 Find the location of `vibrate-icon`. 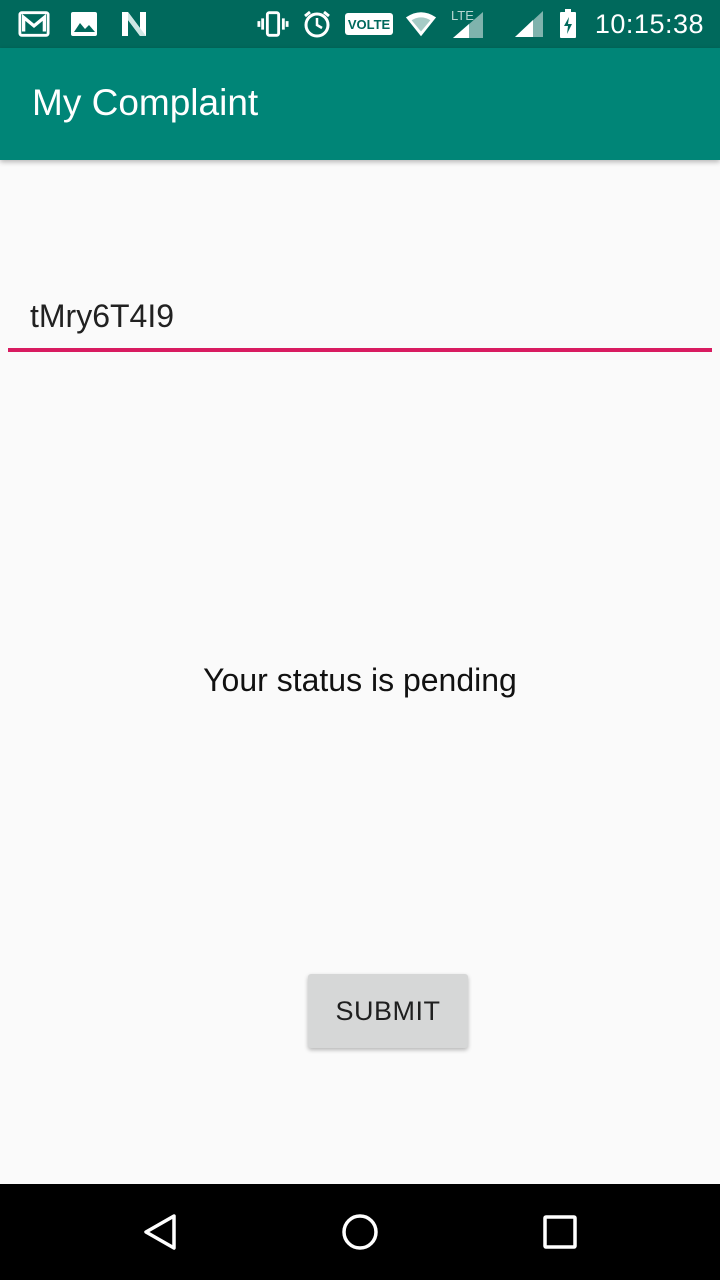

vibrate-icon is located at coordinates (273, 24).